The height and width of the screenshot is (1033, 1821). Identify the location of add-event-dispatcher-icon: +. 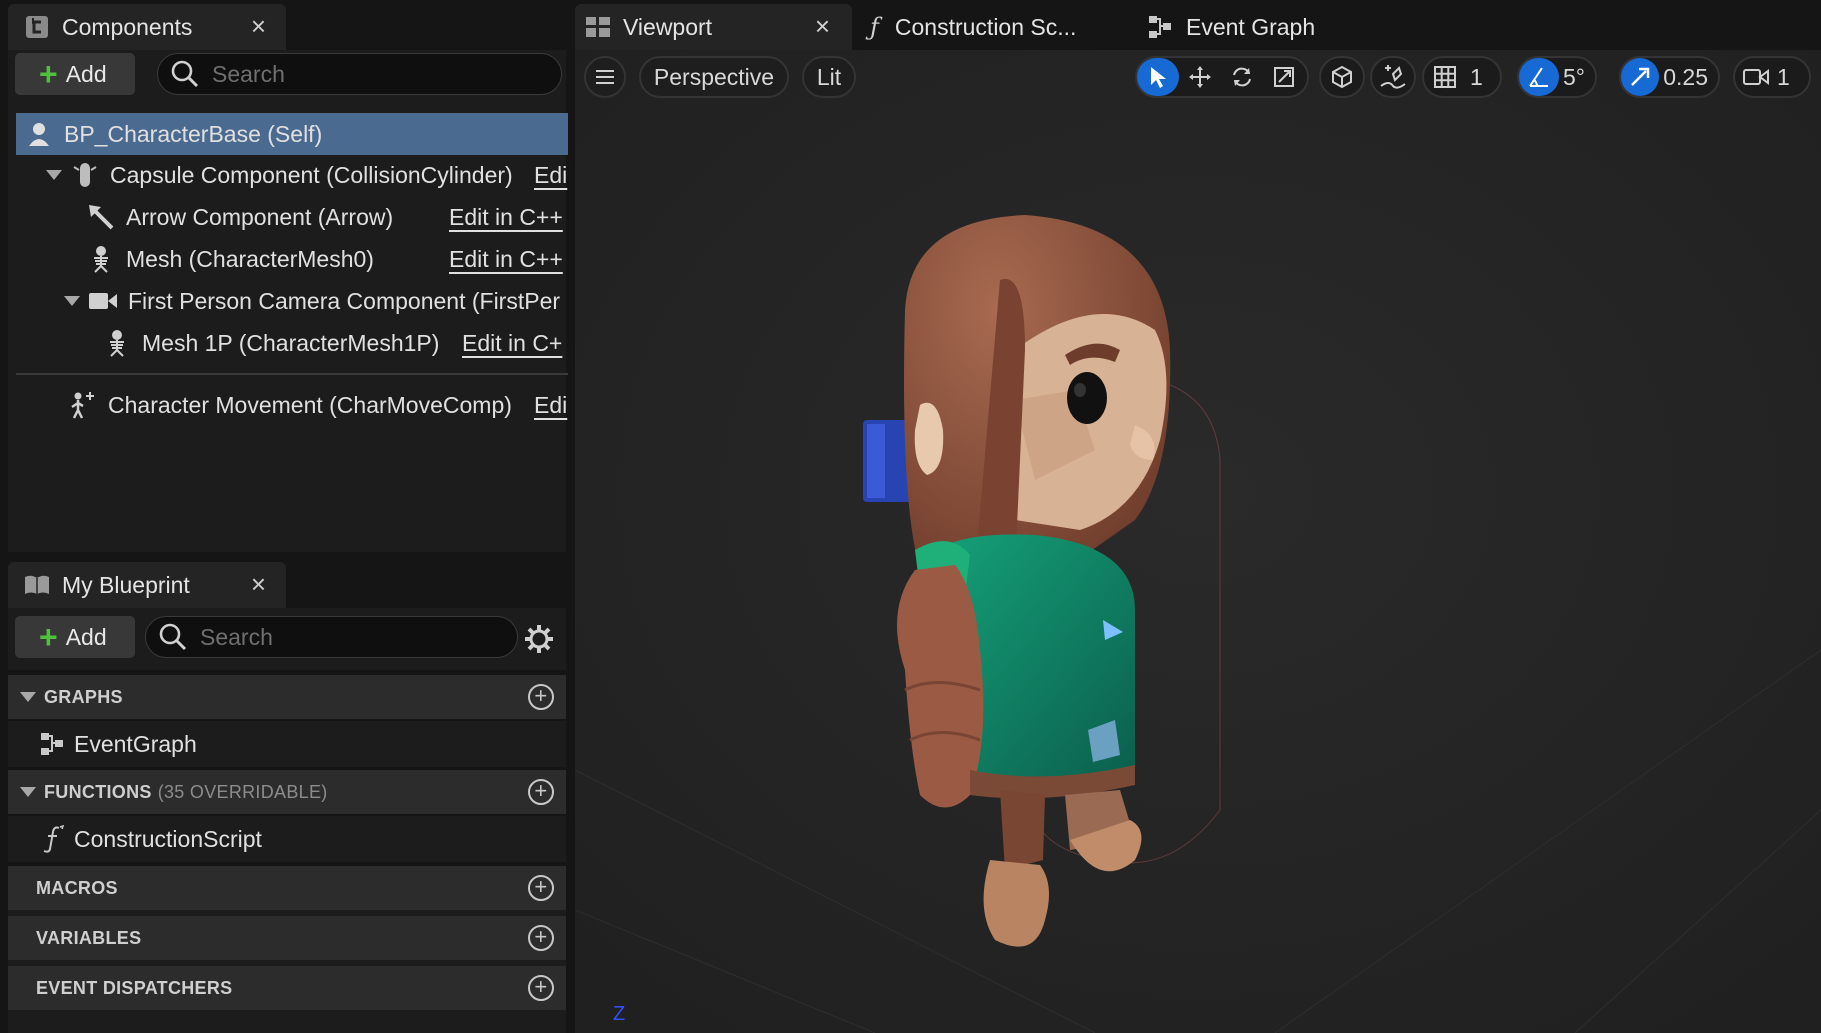
(541, 988).